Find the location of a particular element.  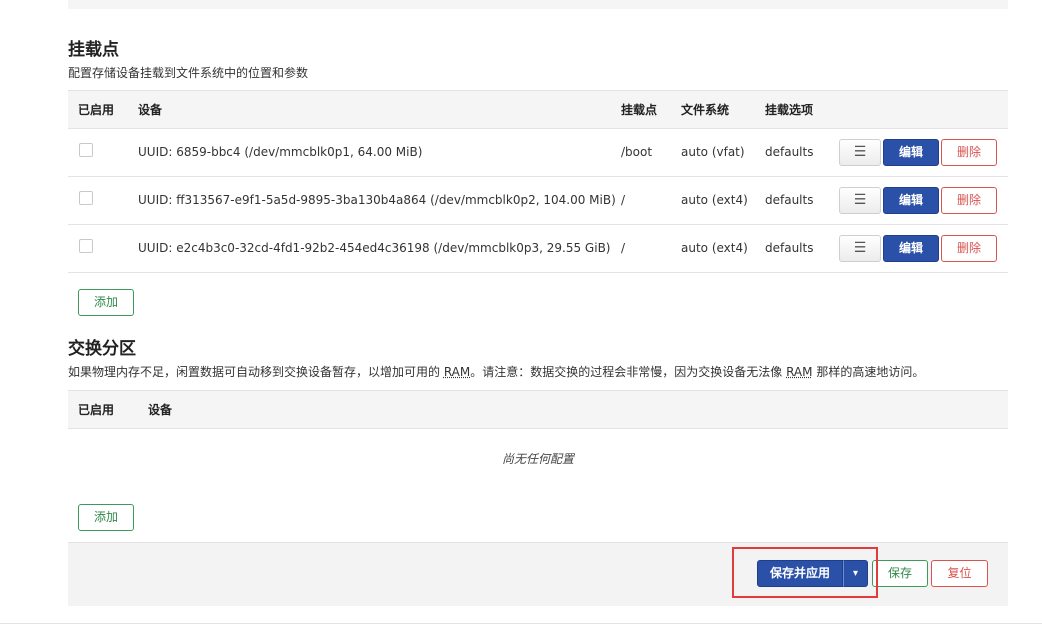

mounts-title: 挂载点 is located at coordinates (93, 50).